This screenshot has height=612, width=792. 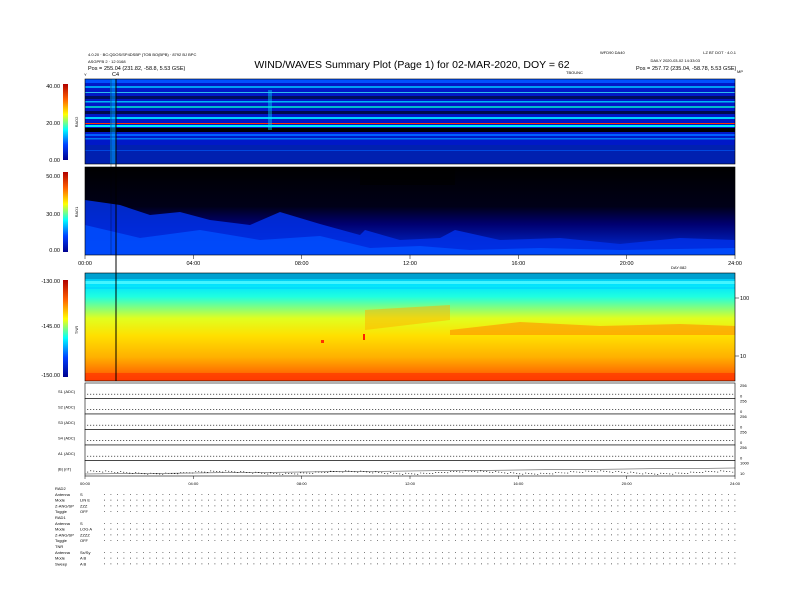 What do you see at coordinates (86, 529) in the screenshot?
I see `footer-row-value: LOG A` at bounding box center [86, 529].